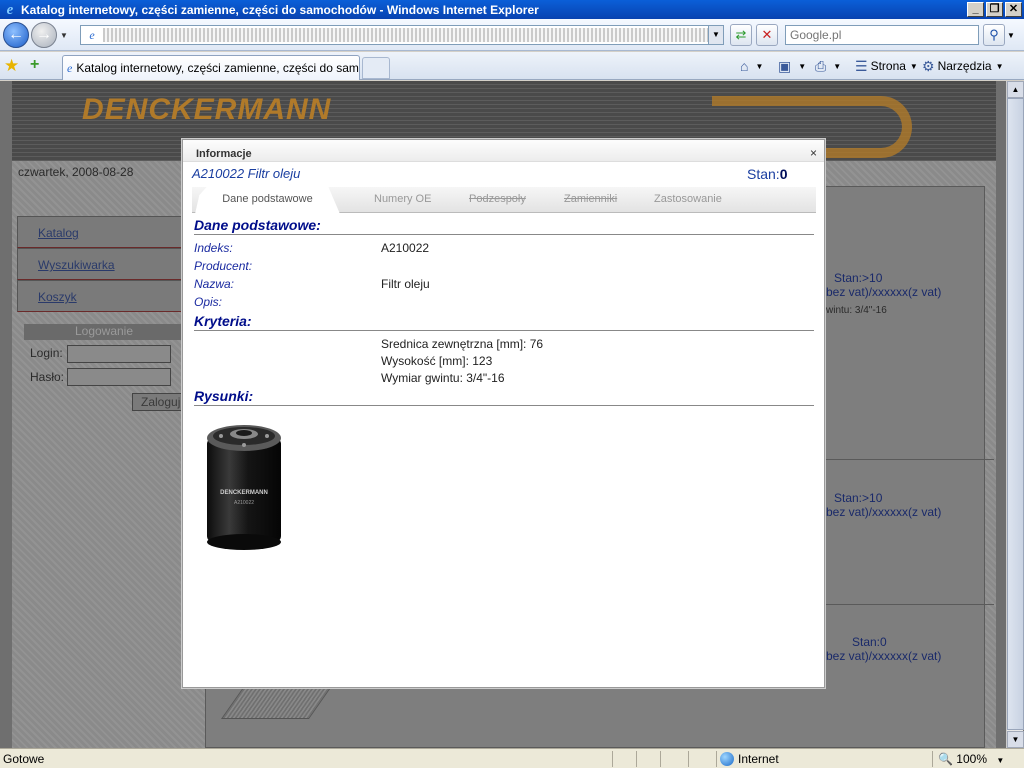  I want to click on menu-item-katalog: Katalog, so click(100, 232).